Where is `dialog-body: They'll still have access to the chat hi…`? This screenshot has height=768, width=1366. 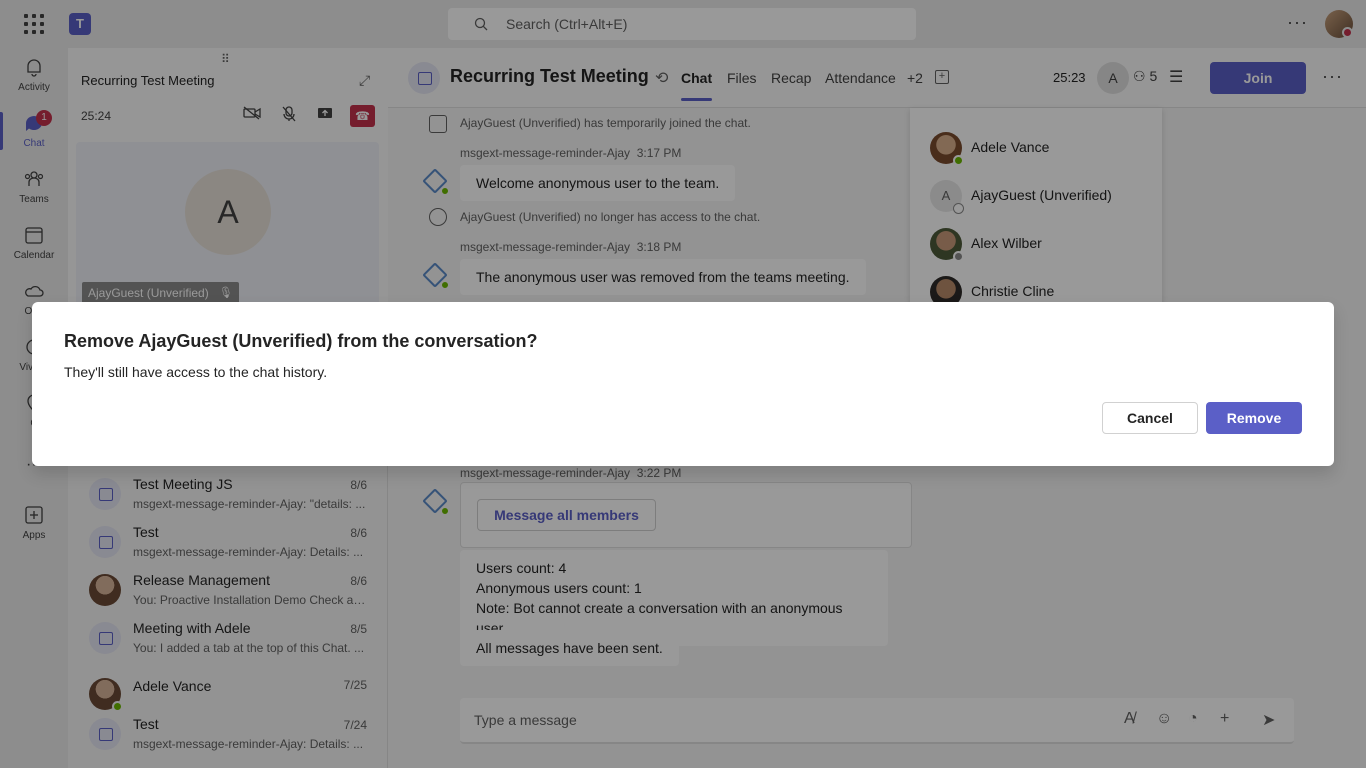
dialog-body: They'll still have access to the chat hi… is located at coordinates (196, 372).